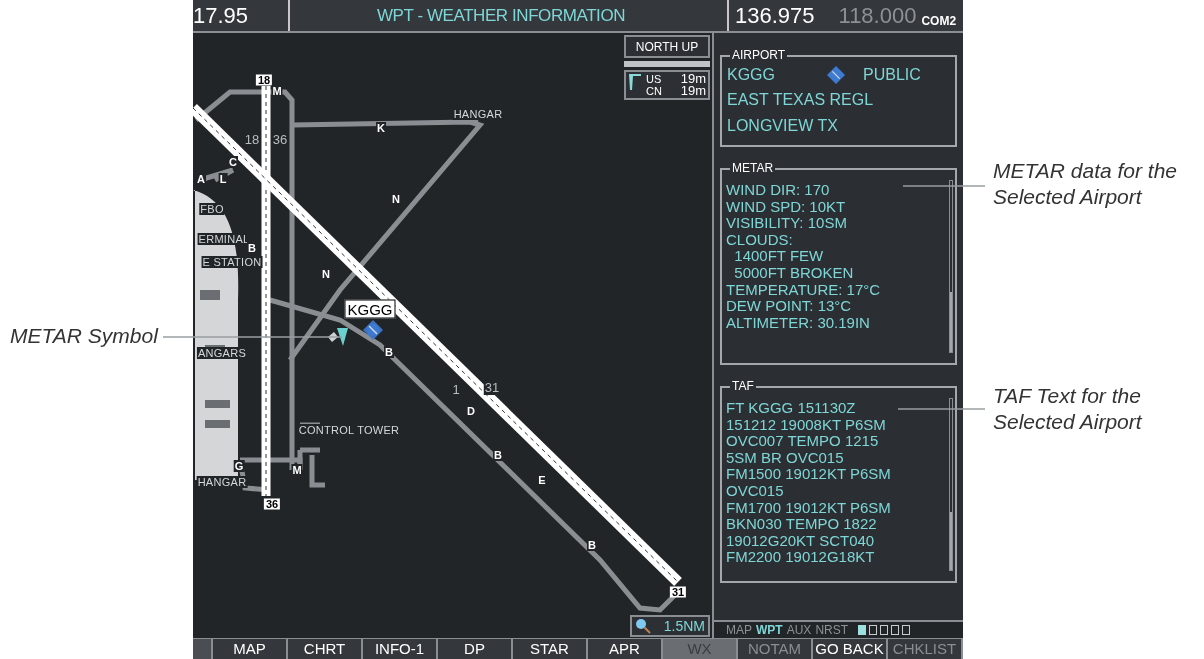  Describe the element at coordinates (753, 168) in the screenshot. I see `box-title: METAR` at that location.